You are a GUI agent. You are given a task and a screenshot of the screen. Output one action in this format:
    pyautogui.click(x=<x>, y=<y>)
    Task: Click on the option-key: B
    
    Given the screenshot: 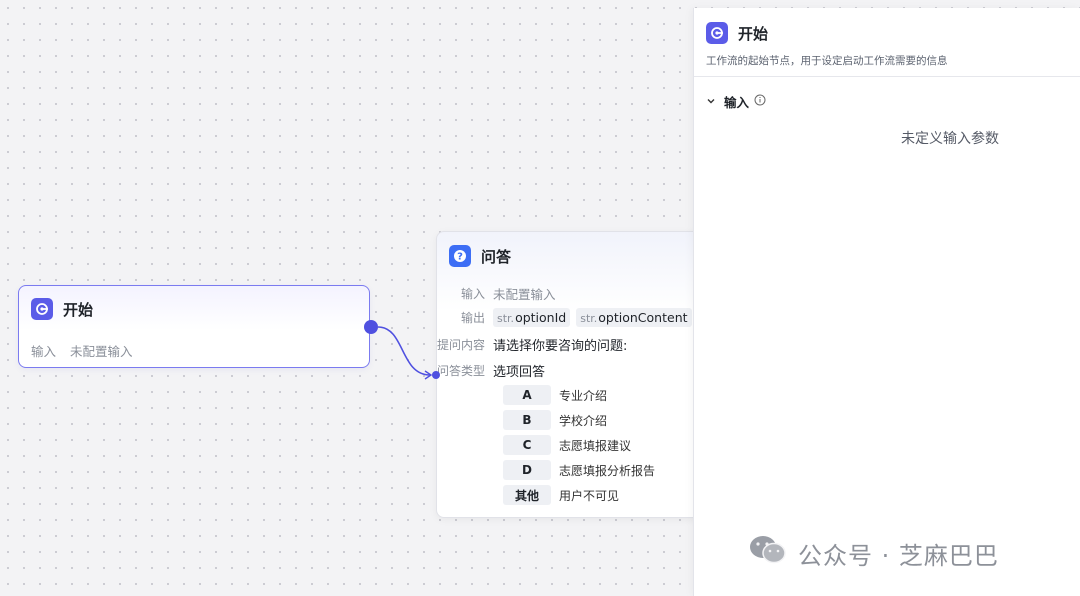 What is the action you would take?
    pyautogui.click(x=527, y=420)
    